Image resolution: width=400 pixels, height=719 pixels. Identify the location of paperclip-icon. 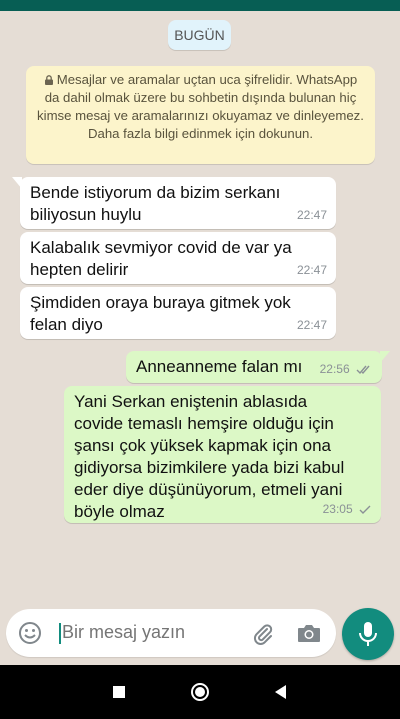
(263, 634).